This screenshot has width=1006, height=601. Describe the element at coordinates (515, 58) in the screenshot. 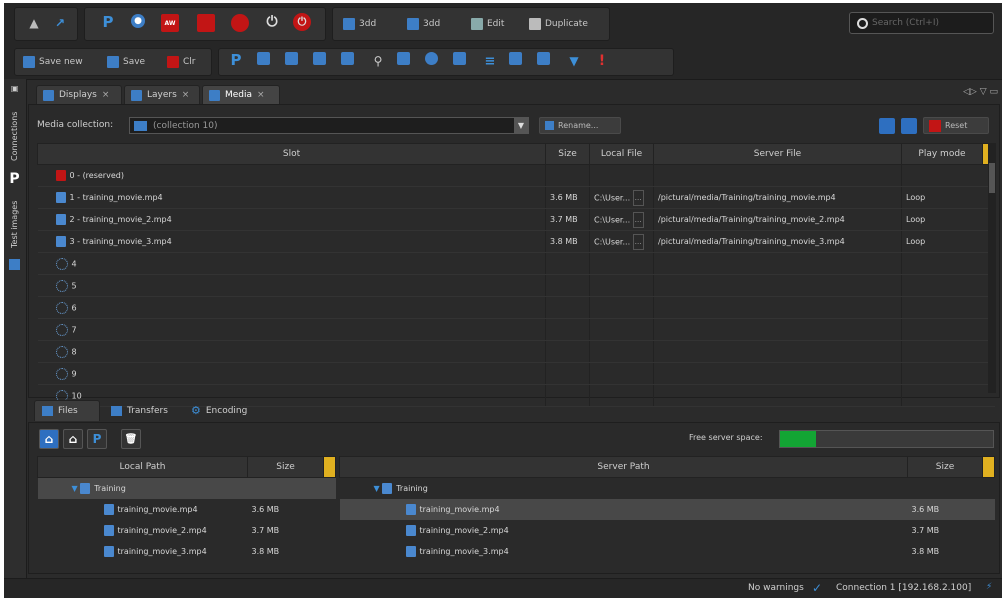

I see `columns-icon` at that location.